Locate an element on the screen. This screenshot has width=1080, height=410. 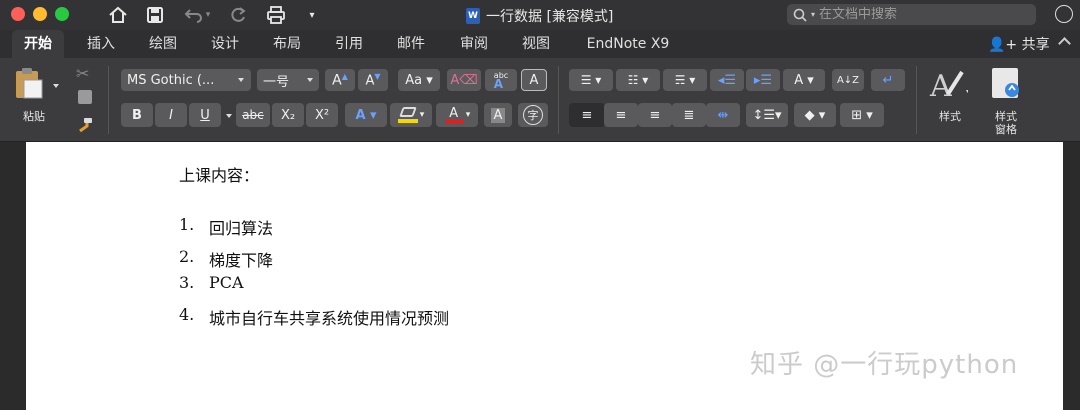
cut-icon: ✂ is located at coordinates (85, 73).